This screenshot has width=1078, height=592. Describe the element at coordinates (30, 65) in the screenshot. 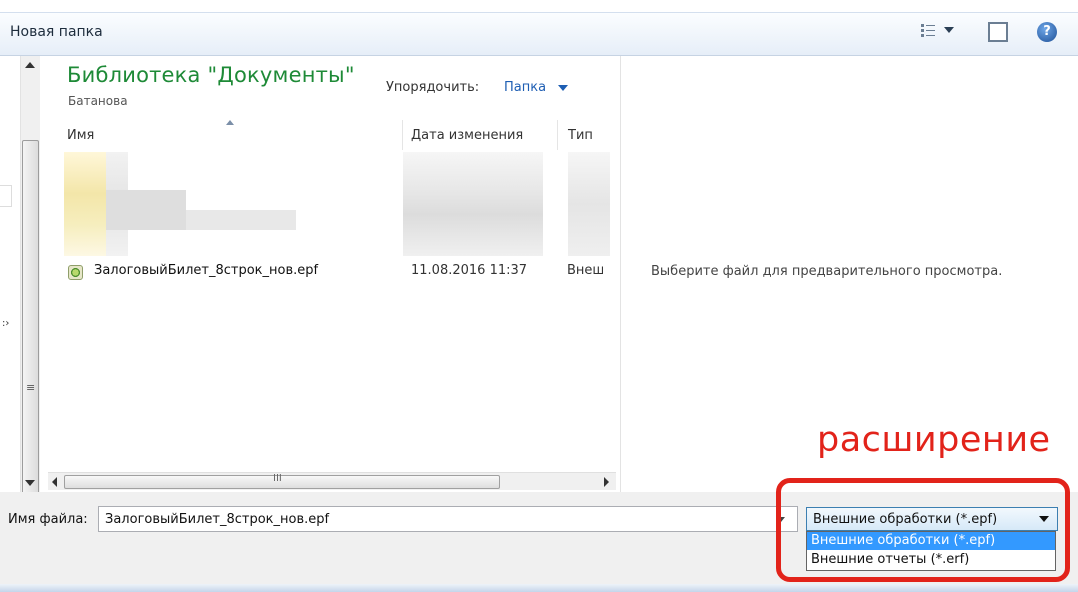

I see `scroll-up-icon` at that location.